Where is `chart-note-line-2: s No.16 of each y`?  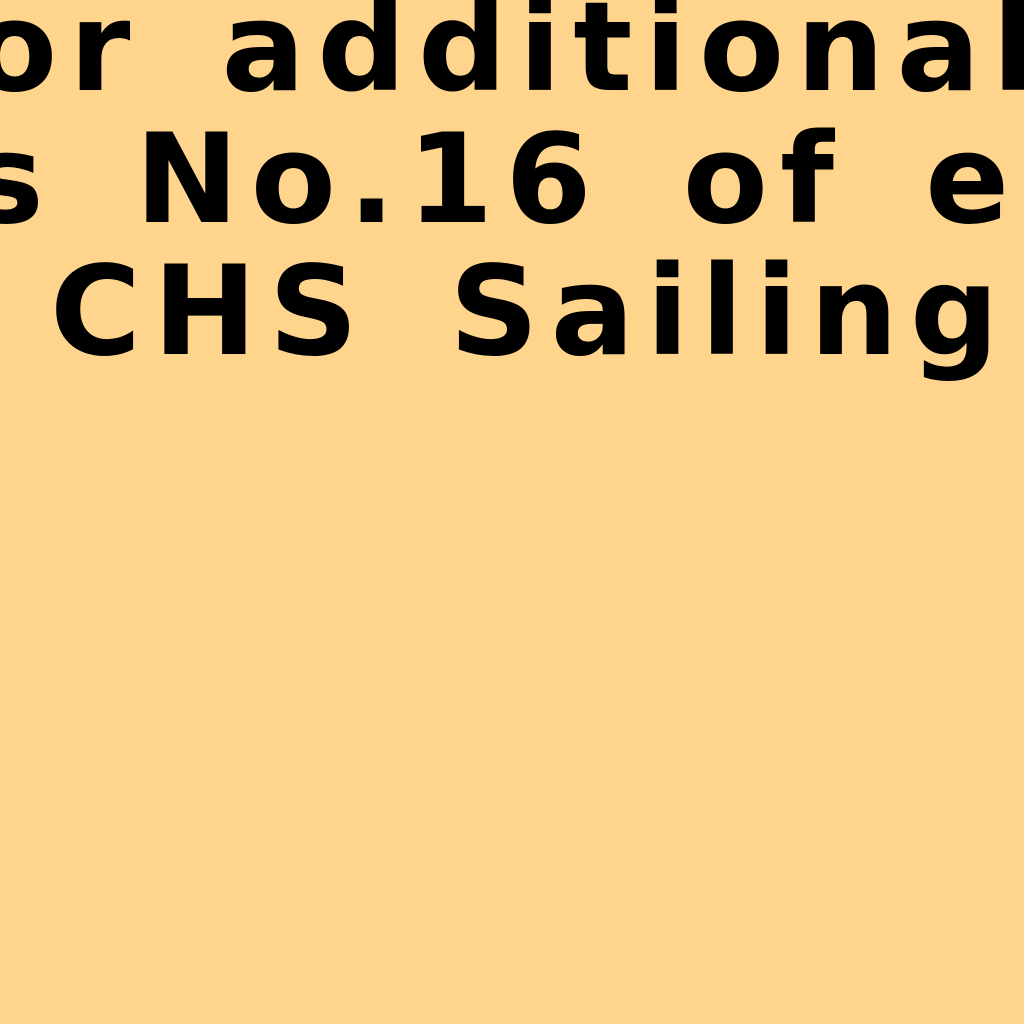 chart-note-line-2: s No.16 of each y is located at coordinates (512, 180).